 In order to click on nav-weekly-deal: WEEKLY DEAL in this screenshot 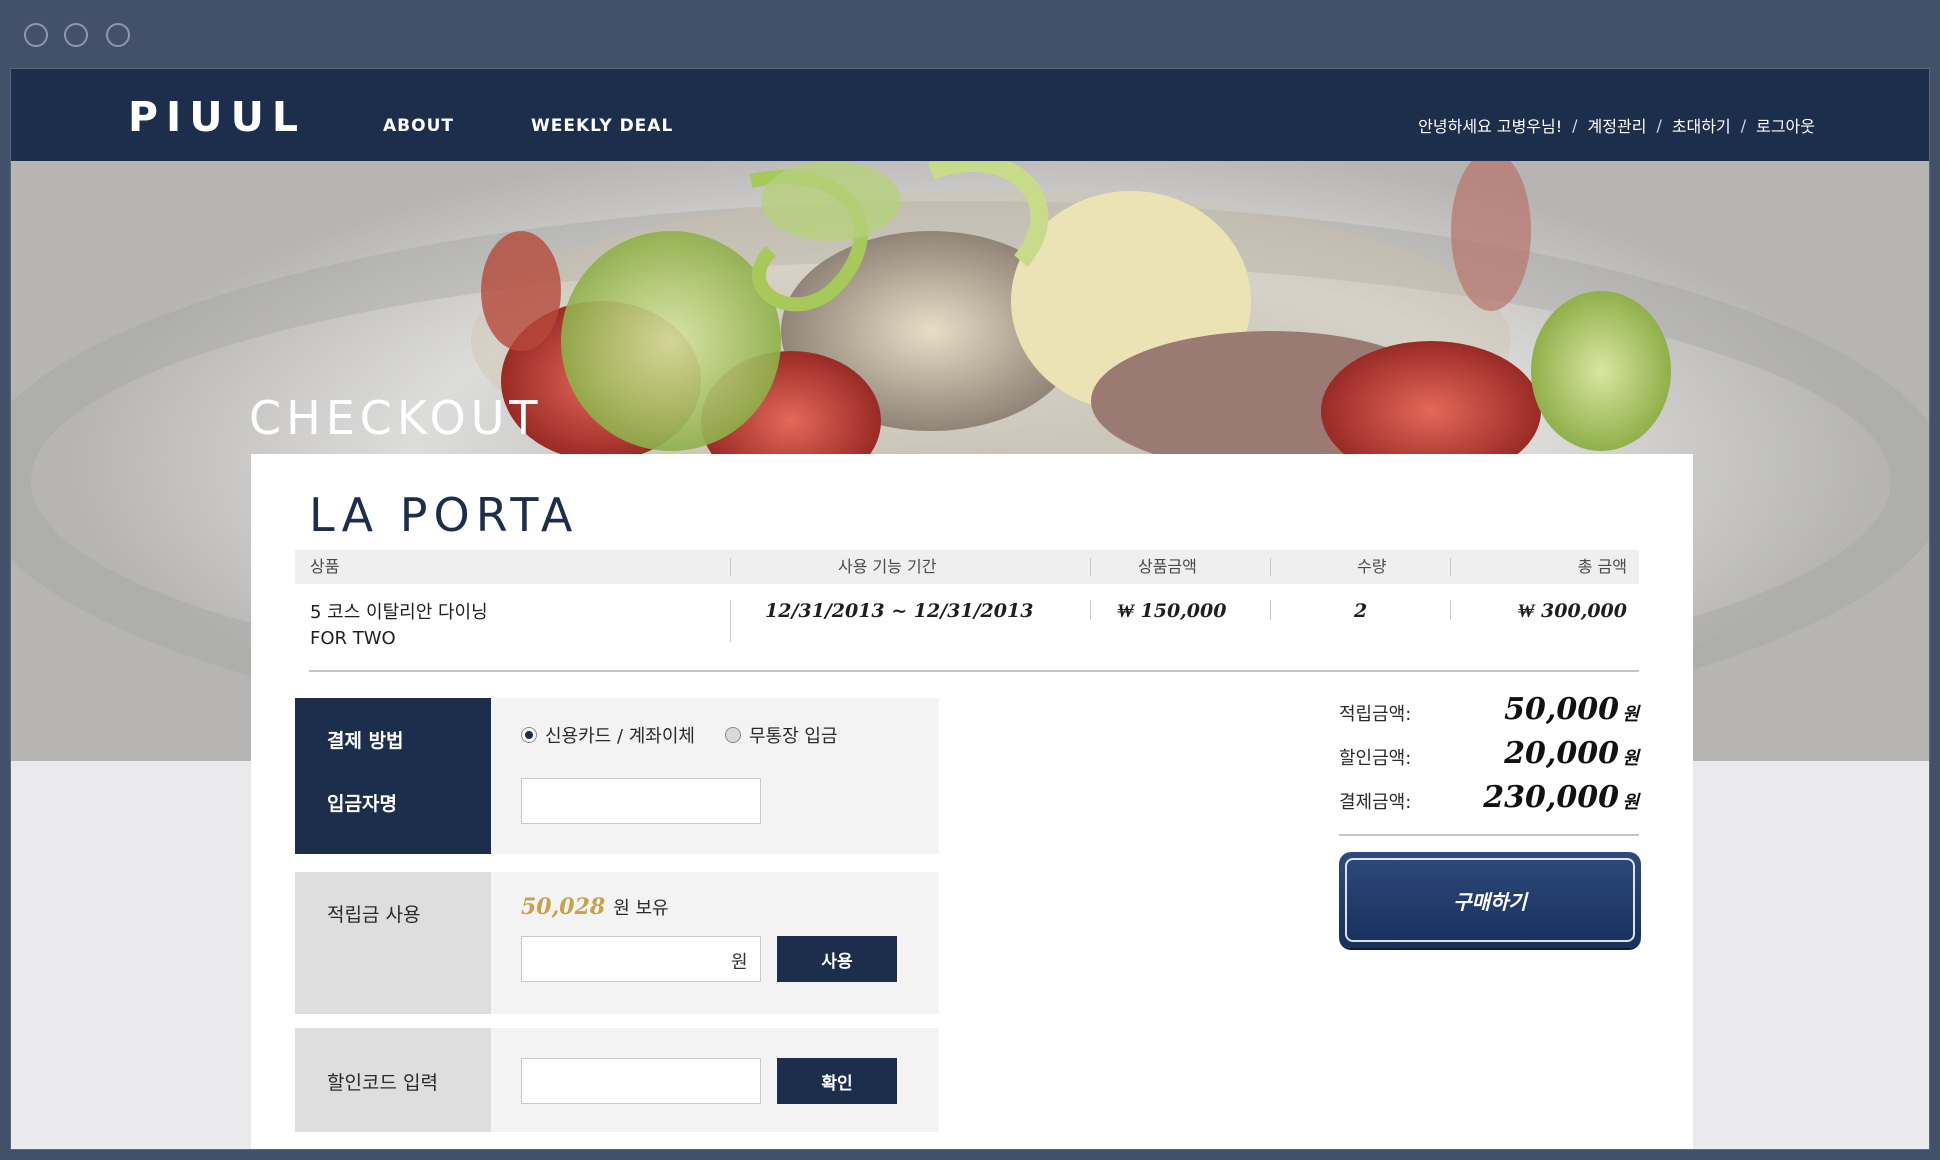, I will do `click(602, 126)`.